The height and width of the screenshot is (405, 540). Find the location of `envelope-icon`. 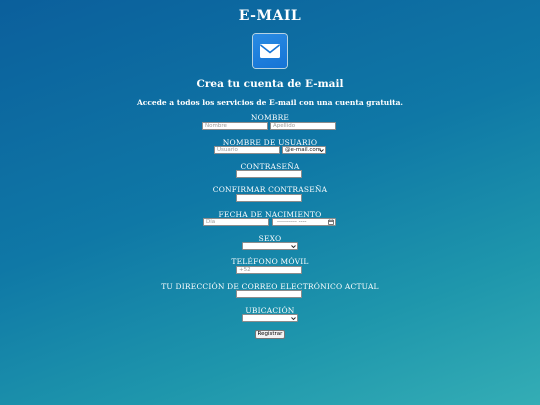

envelope-icon is located at coordinates (270, 51).